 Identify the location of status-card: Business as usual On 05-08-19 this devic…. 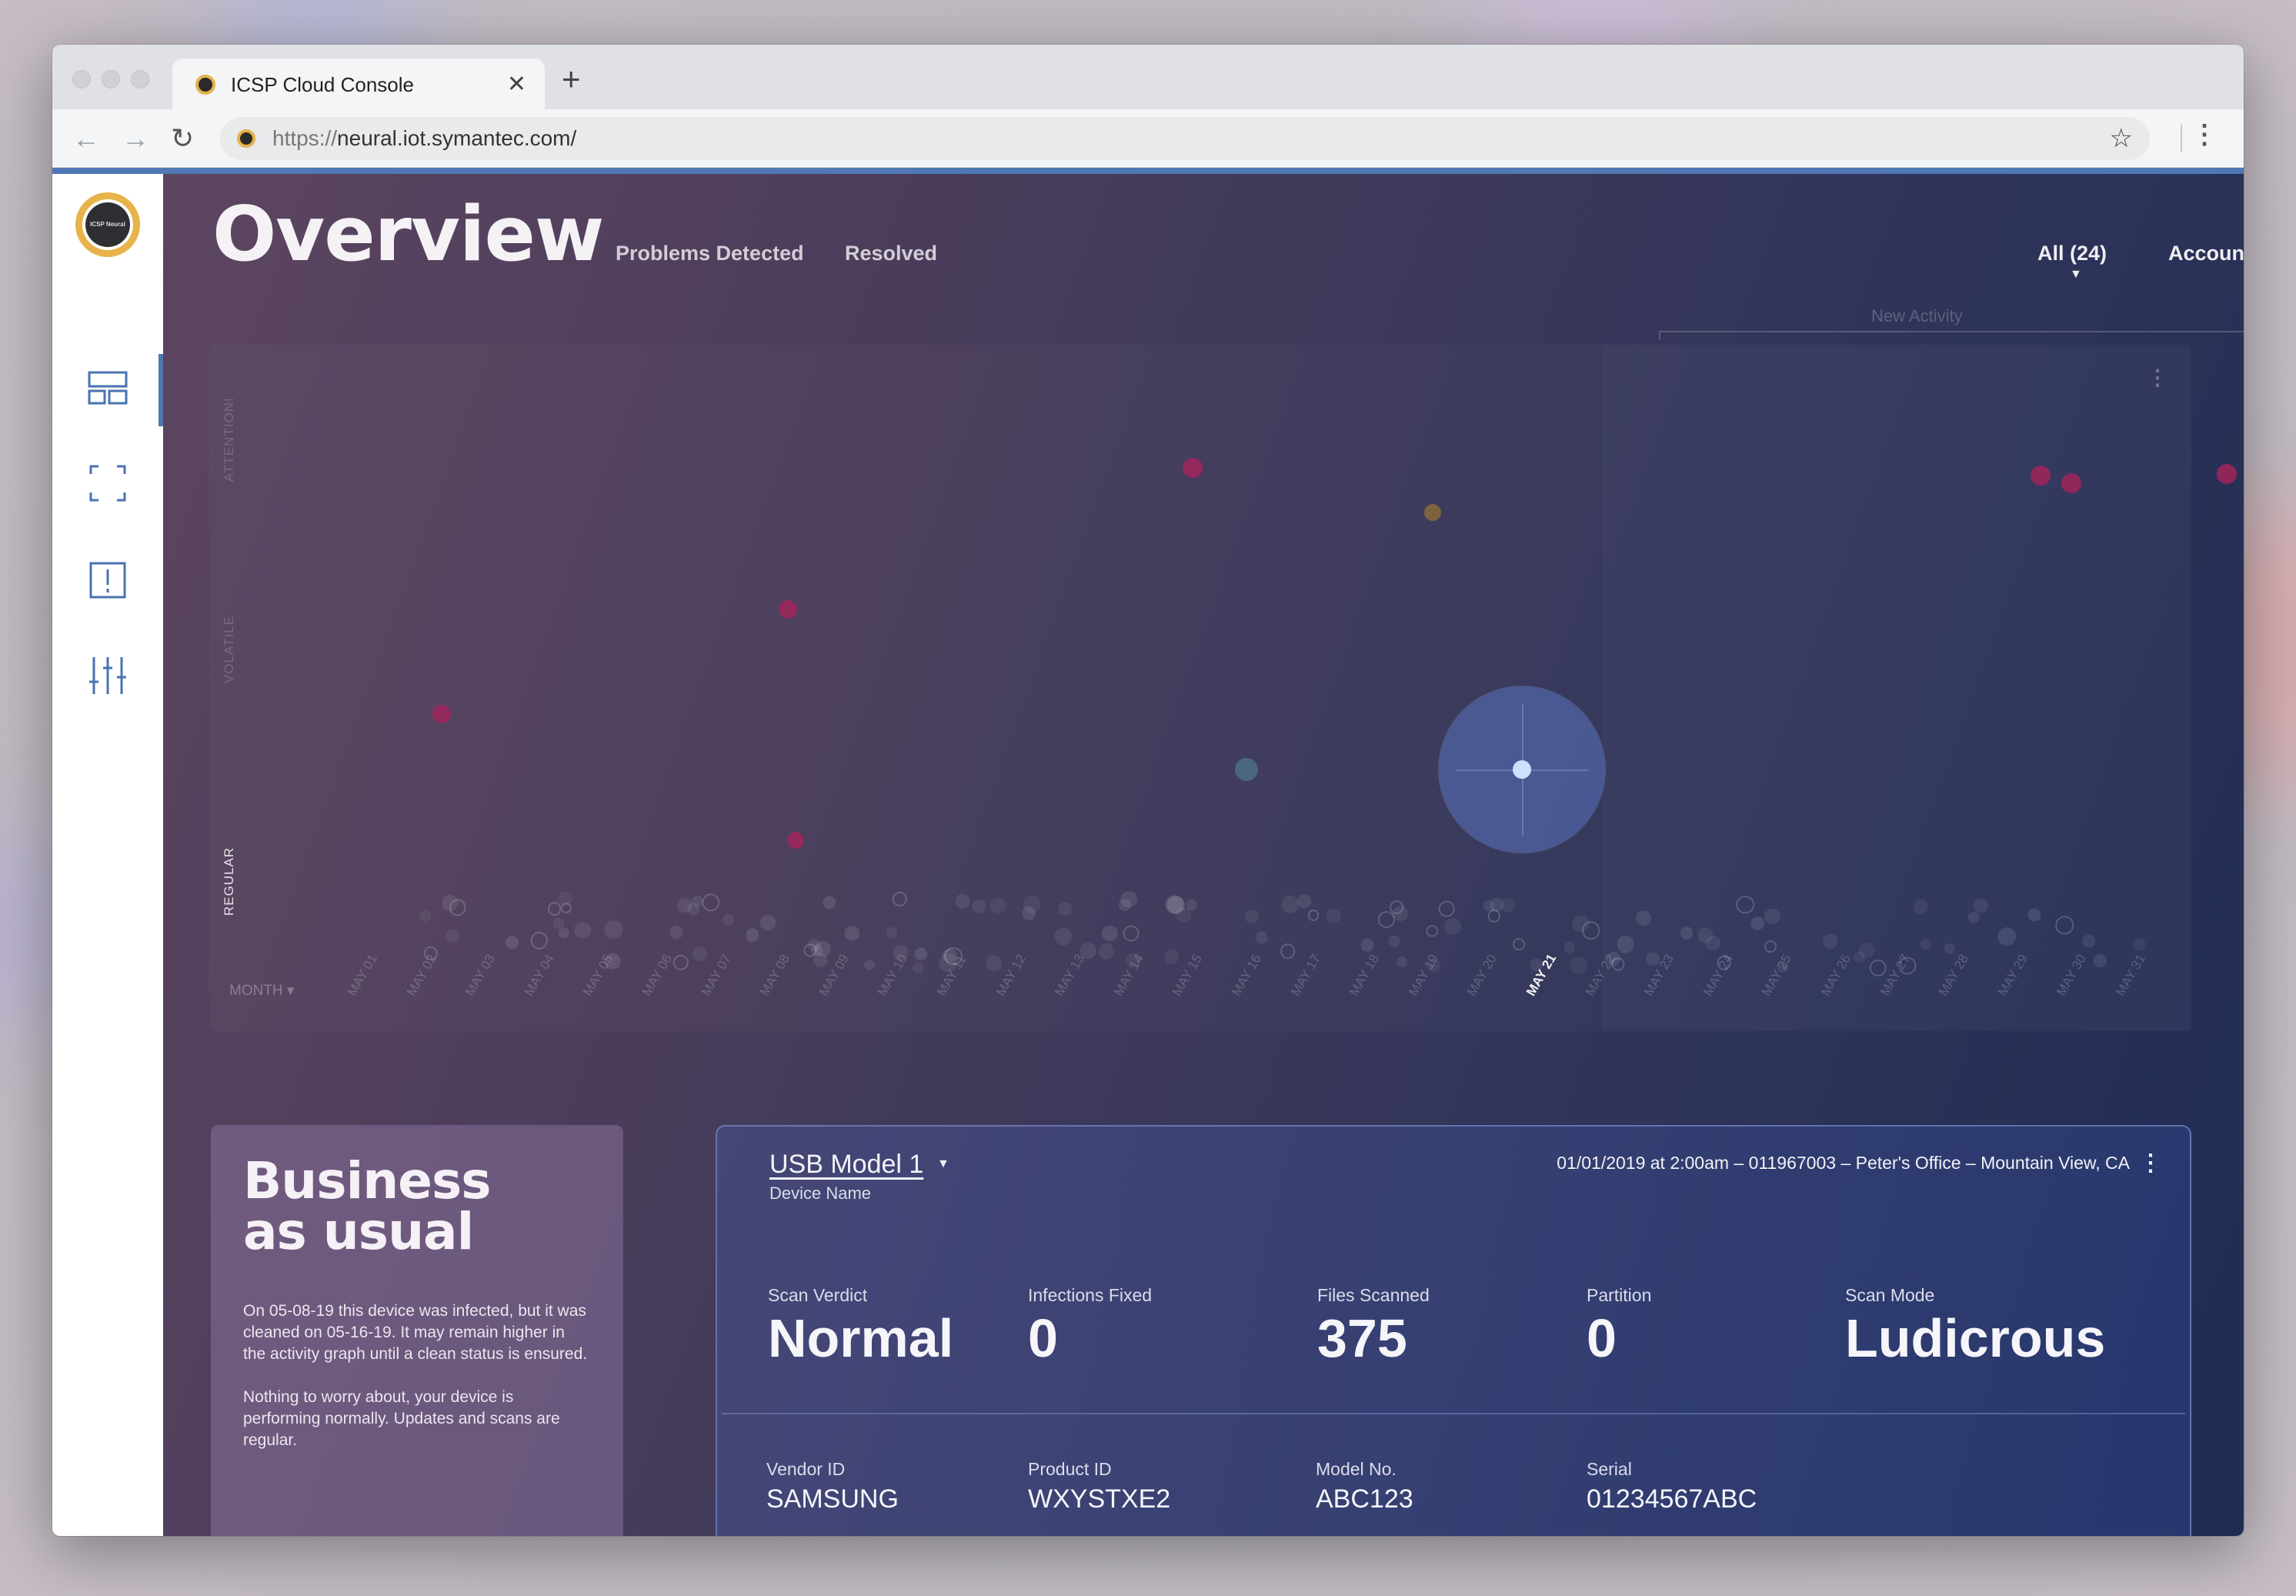
(417, 1330).